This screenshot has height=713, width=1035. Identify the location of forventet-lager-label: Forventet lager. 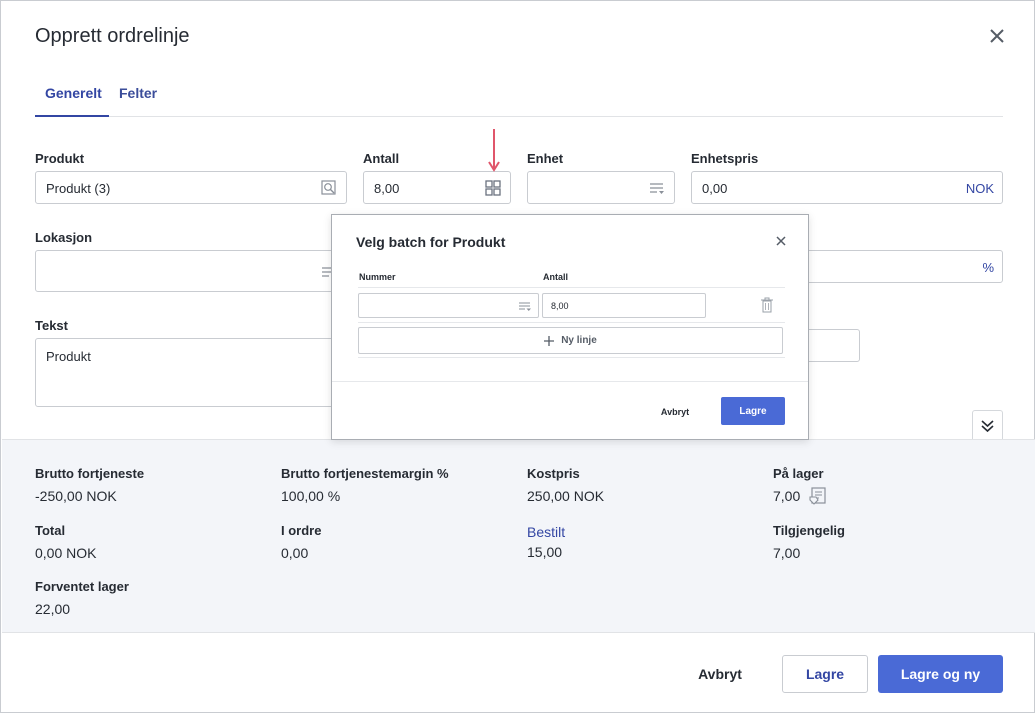
(82, 586).